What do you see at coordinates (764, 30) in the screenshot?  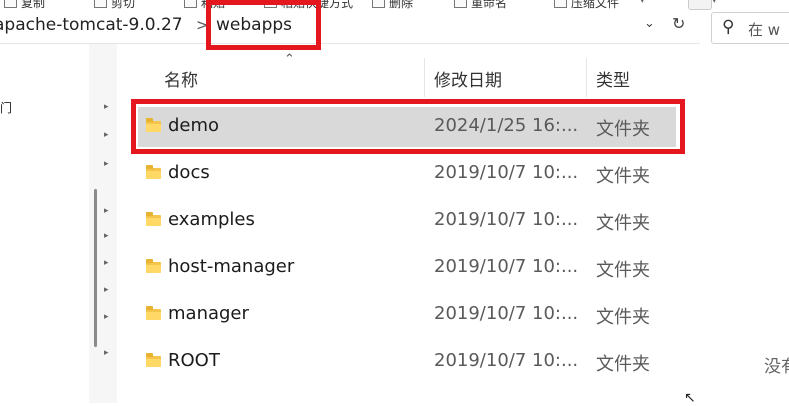 I see `search-placeholder: 在 w` at bounding box center [764, 30].